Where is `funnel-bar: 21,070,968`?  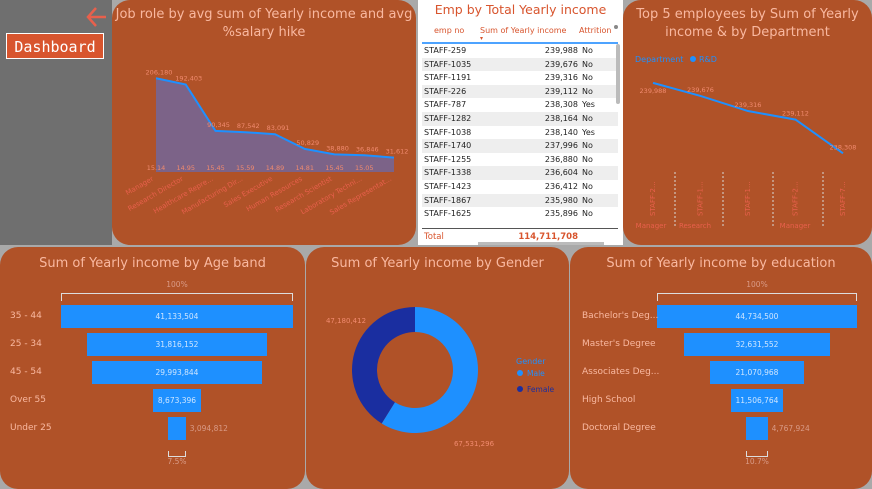
funnel-bar: 21,070,968 is located at coordinates (757, 372).